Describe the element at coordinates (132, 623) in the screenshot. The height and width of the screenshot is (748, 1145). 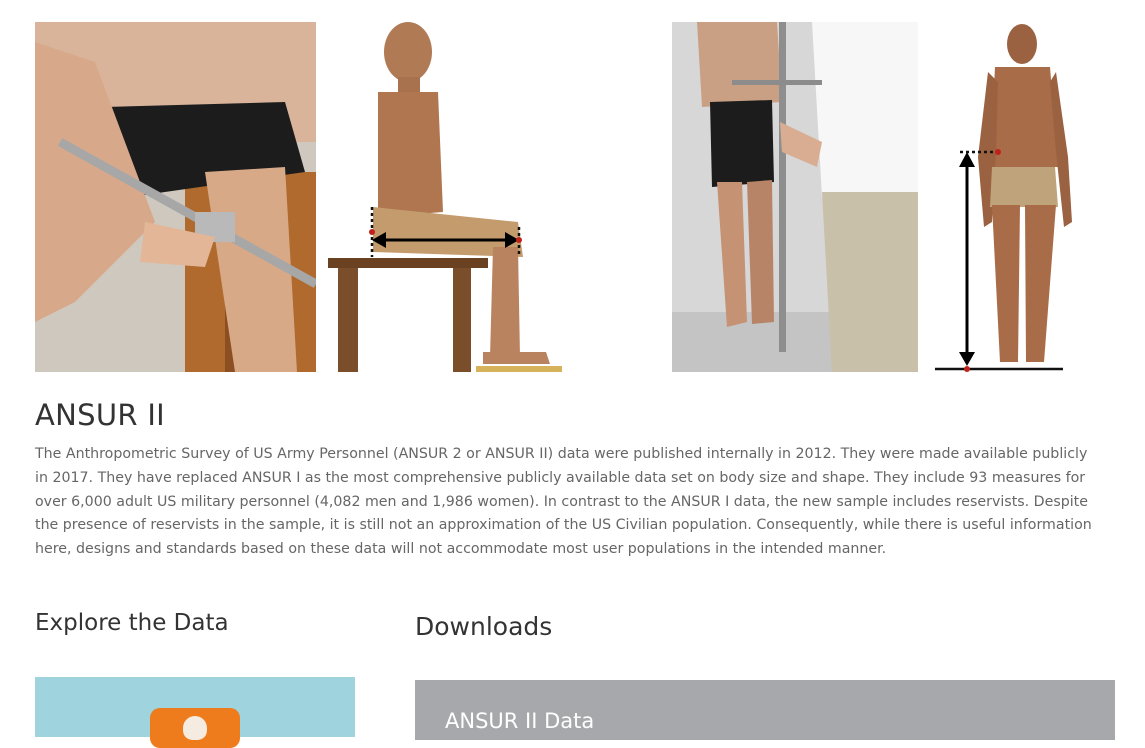
I see `explore-heading: Explore the Data` at that location.